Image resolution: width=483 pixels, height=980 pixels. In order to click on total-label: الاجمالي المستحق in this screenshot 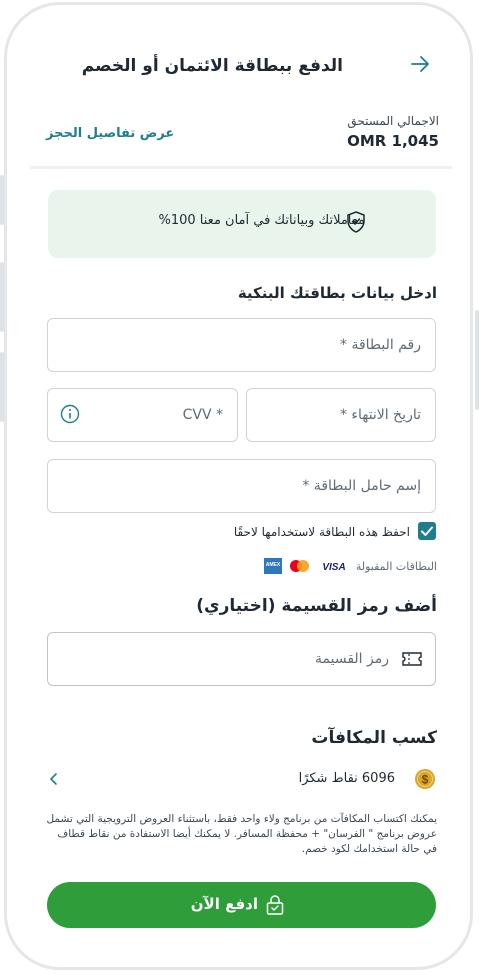, I will do `click(393, 121)`.